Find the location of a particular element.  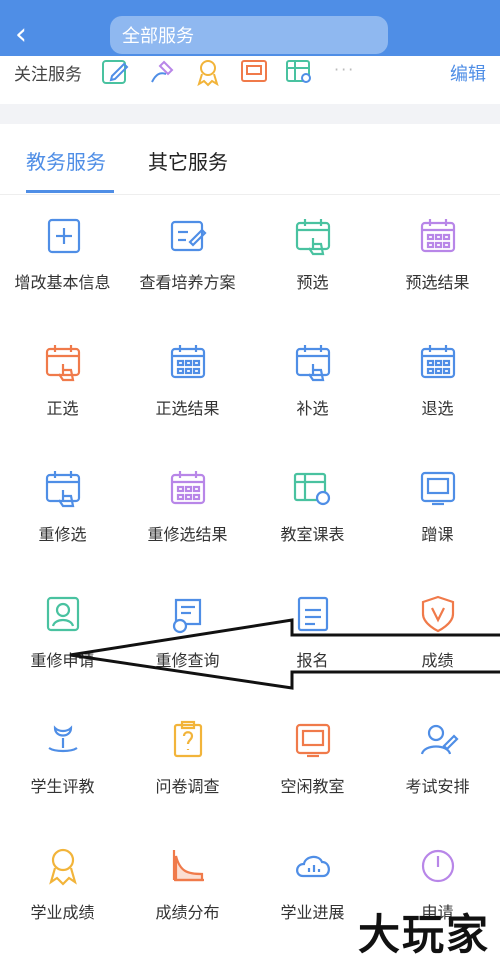

shield-v-icon is located at coordinates (437, 614).